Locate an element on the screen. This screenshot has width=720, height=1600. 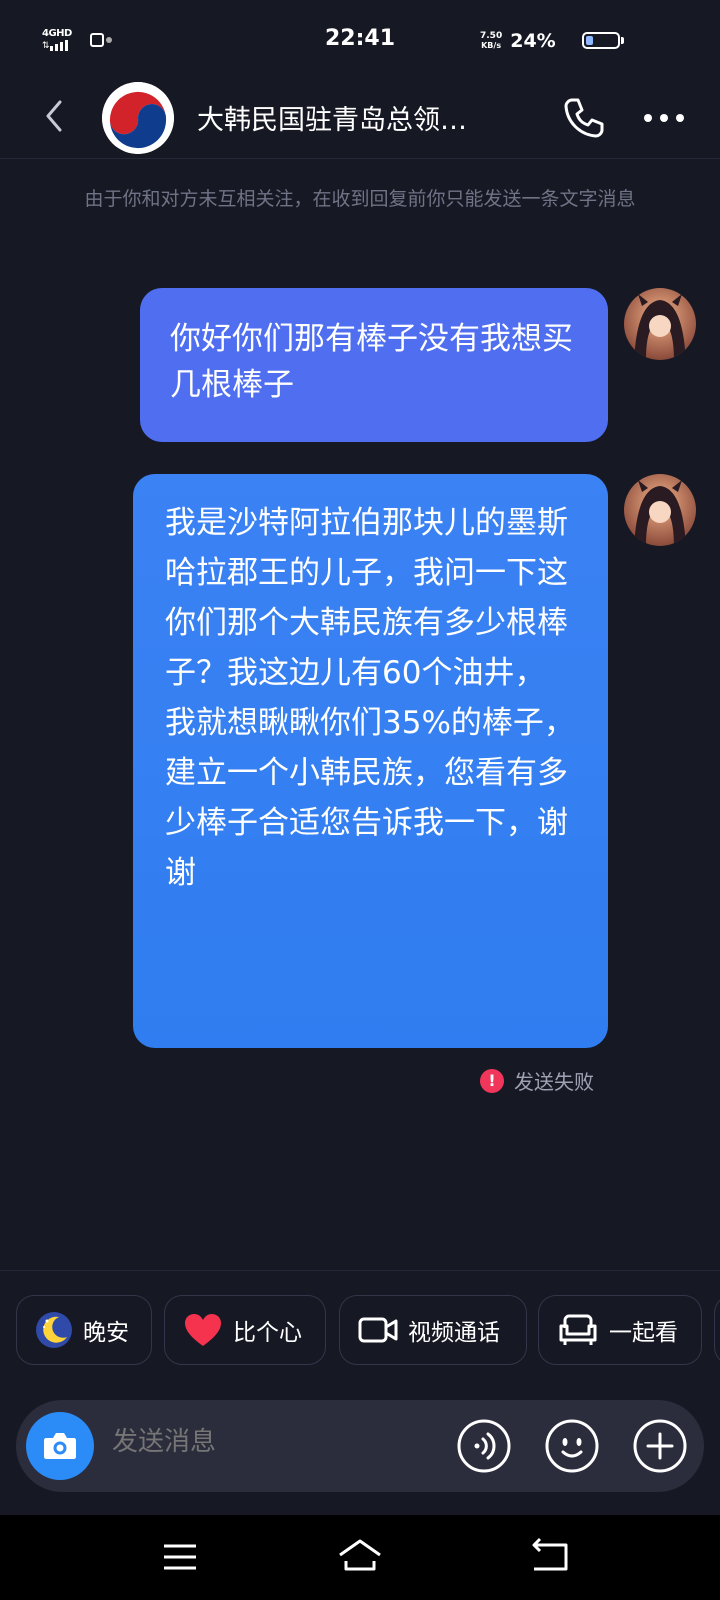
return-icon is located at coordinates (550, 1554).